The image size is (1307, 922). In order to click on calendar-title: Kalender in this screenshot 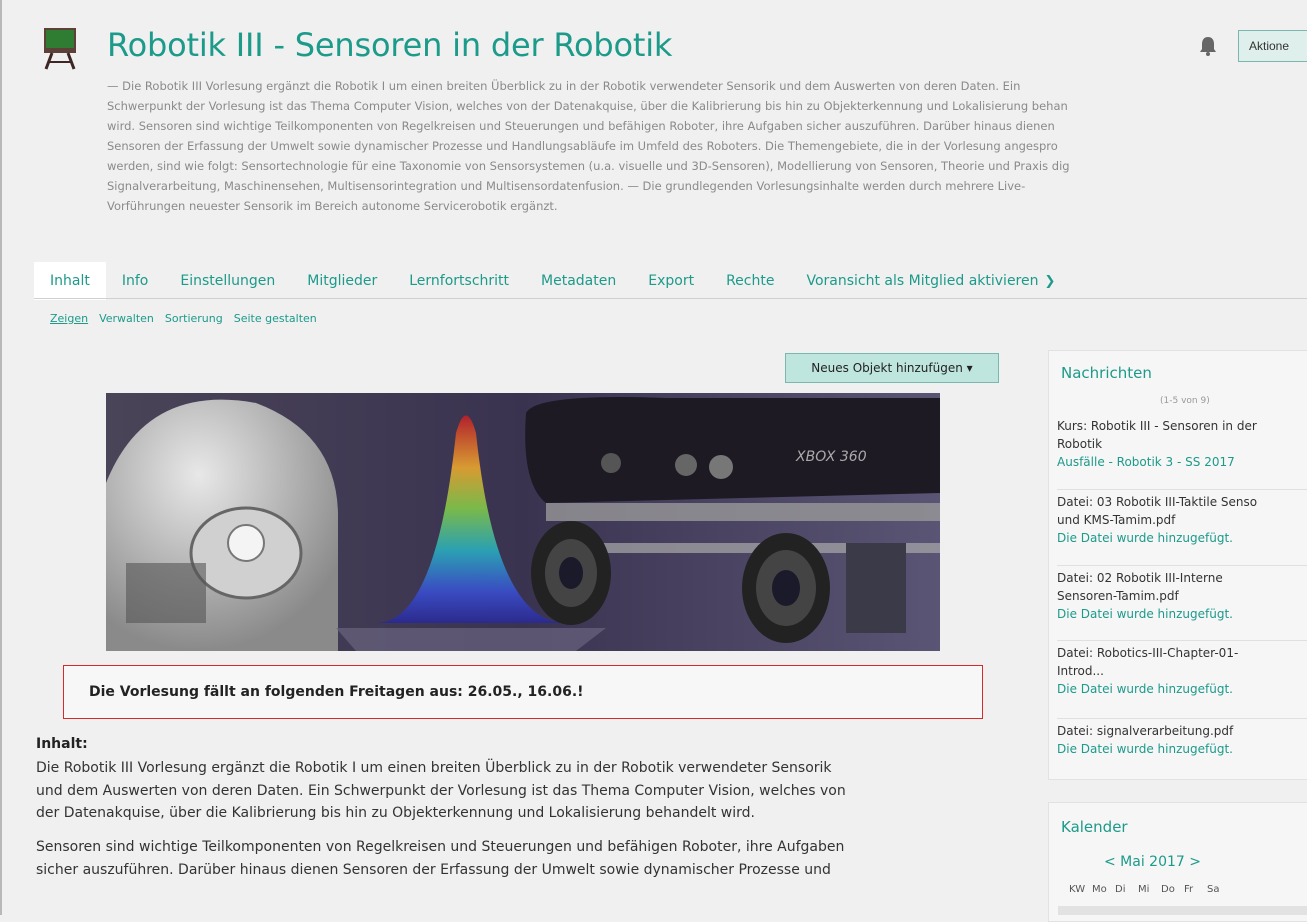, I will do `click(1094, 827)`.